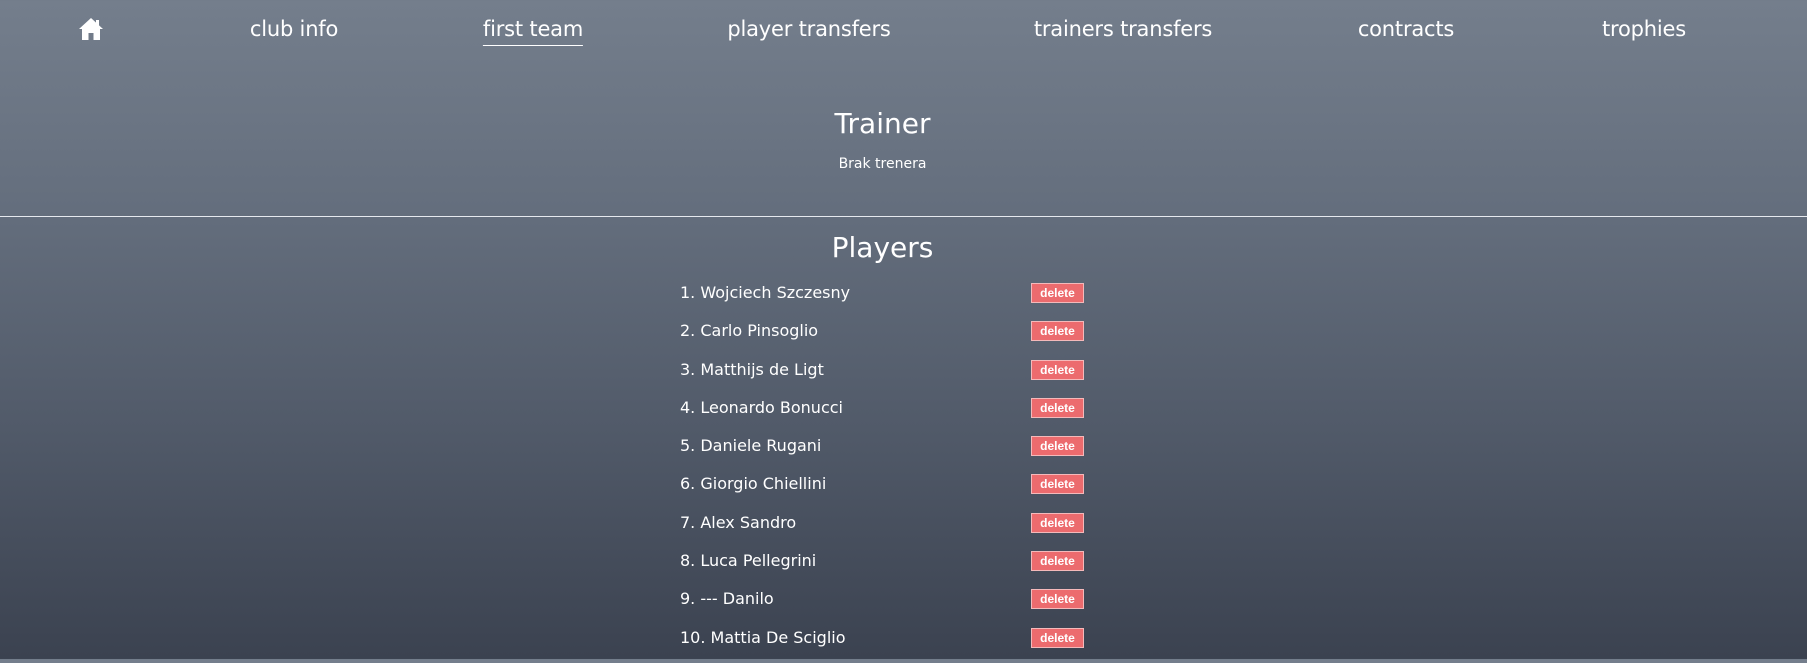 The image size is (1807, 663). What do you see at coordinates (890, 490) in the screenshot?
I see `player-row: 6. Giorgio Chiellini delete` at bounding box center [890, 490].